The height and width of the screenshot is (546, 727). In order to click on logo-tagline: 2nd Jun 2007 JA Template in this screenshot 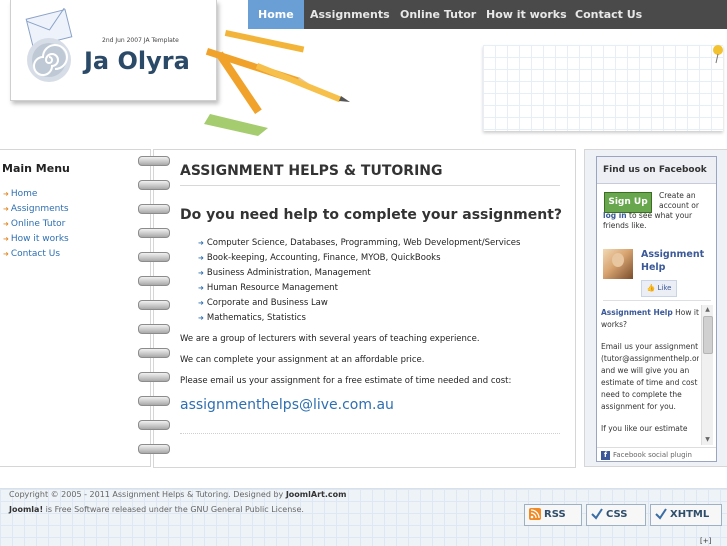, I will do `click(140, 40)`.